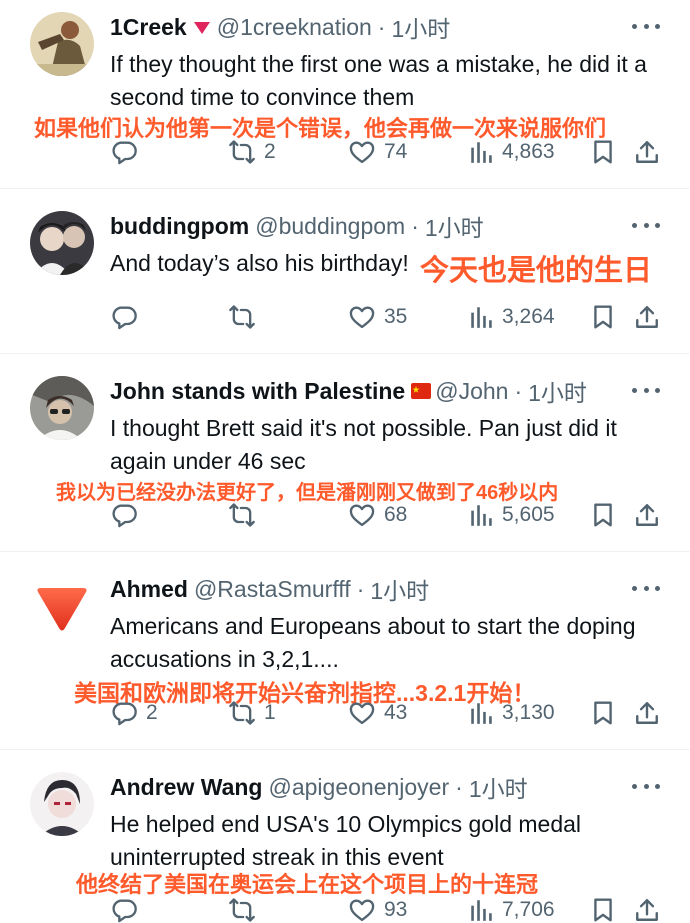  I want to click on views-button: 3,130, so click(511, 713).